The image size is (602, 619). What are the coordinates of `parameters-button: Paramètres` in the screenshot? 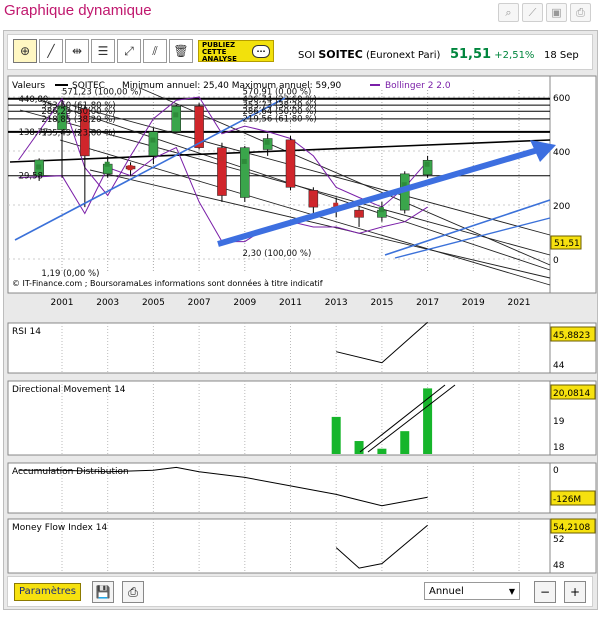 It's located at (48, 592).